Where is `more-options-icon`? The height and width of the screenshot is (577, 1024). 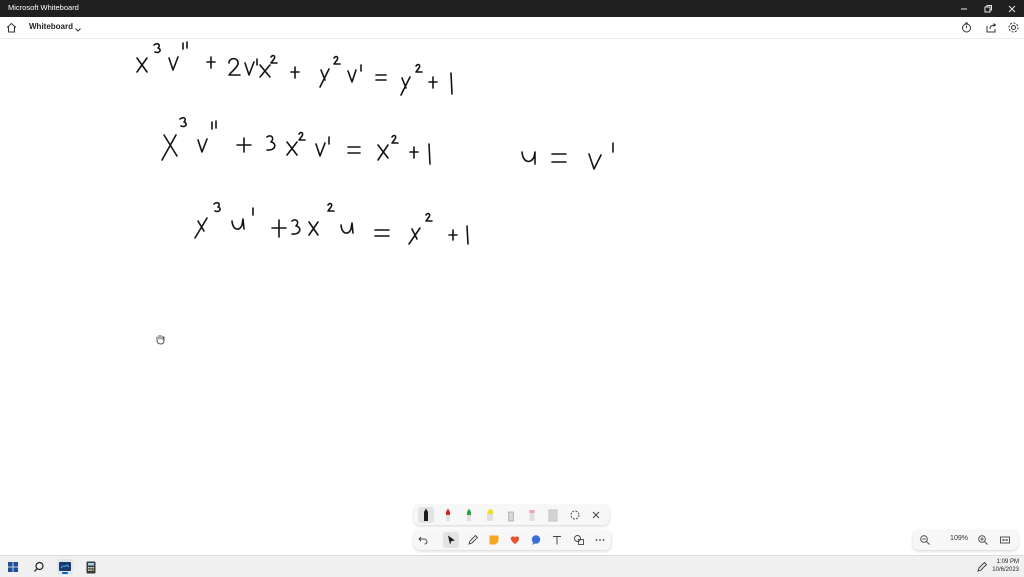
more-options-icon is located at coordinates (600, 540).